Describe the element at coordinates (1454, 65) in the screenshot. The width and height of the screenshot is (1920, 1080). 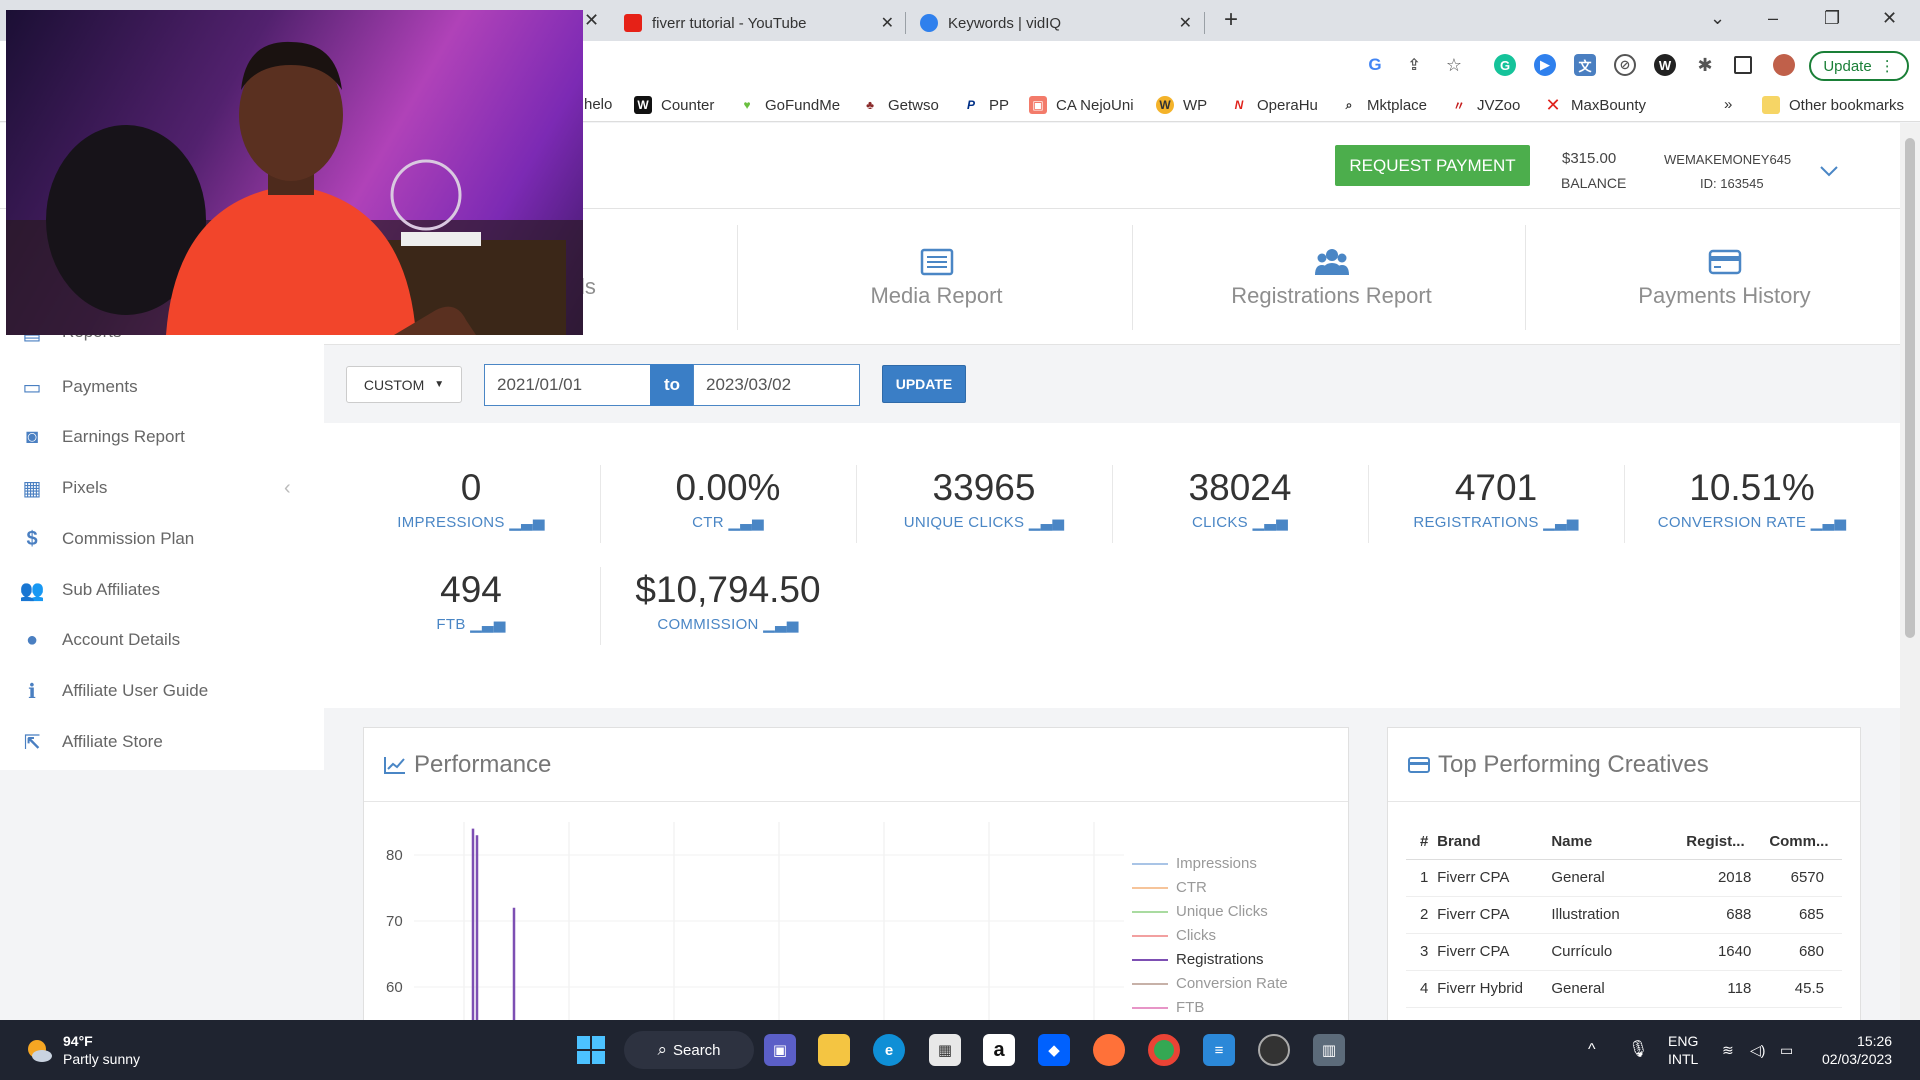
I see `bookmark-star-icon: ☆` at that location.